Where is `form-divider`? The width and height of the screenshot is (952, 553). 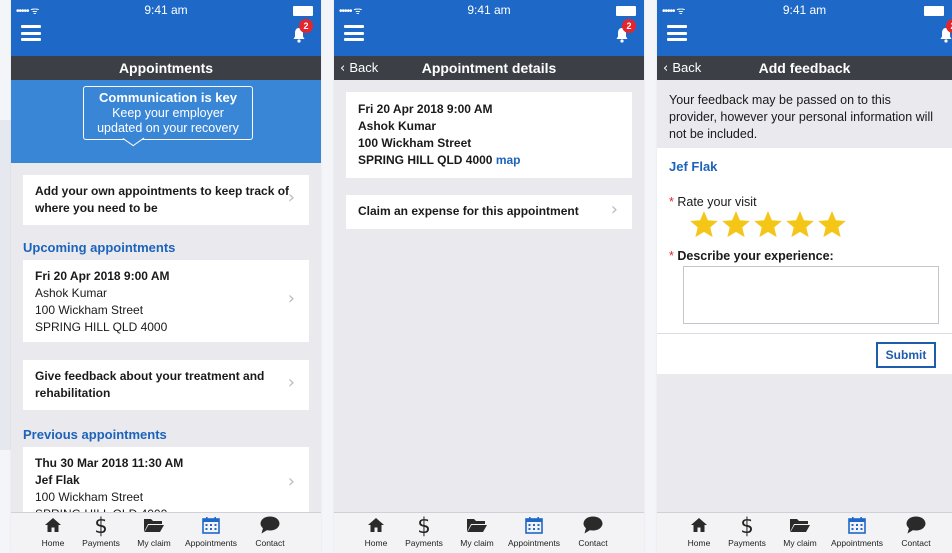 form-divider is located at coordinates (804, 333).